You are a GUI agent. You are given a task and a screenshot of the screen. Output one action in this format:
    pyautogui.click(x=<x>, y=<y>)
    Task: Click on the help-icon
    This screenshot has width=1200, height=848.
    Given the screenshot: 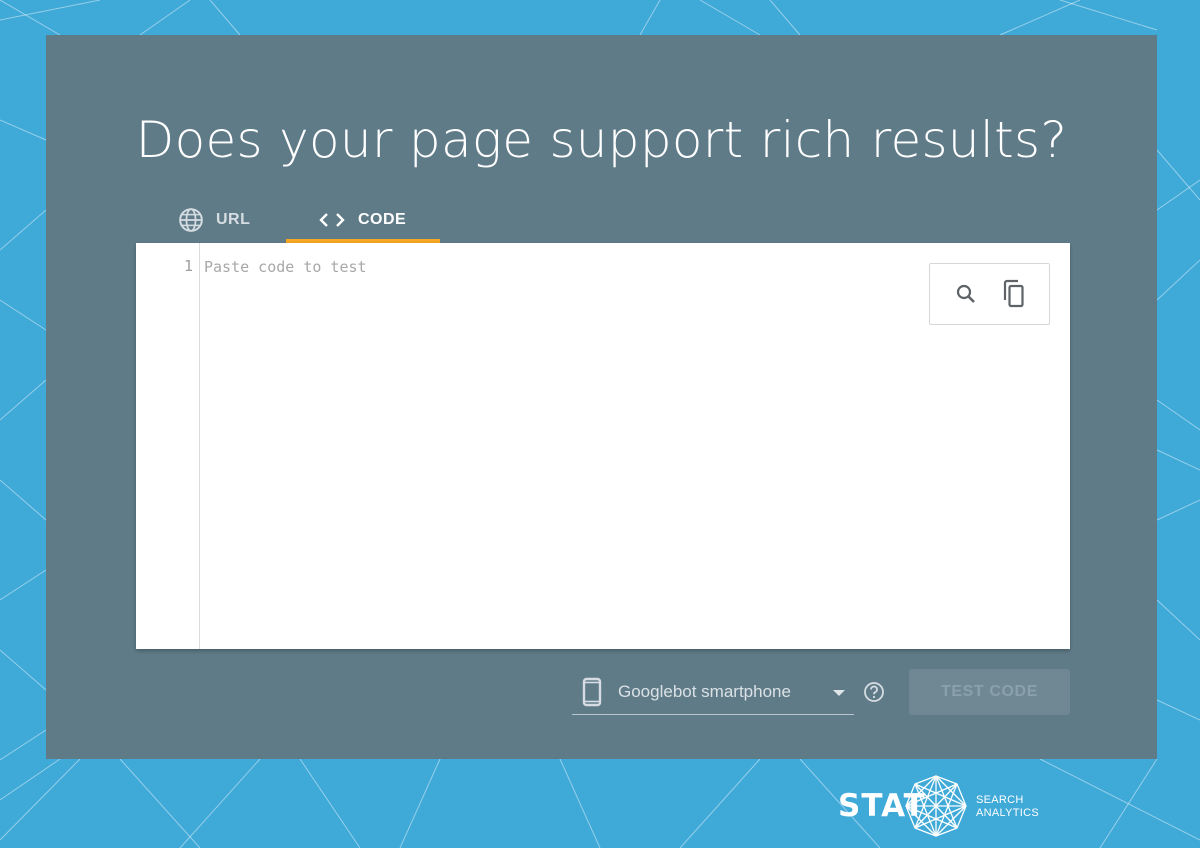 What is the action you would take?
    pyautogui.click(x=874, y=692)
    